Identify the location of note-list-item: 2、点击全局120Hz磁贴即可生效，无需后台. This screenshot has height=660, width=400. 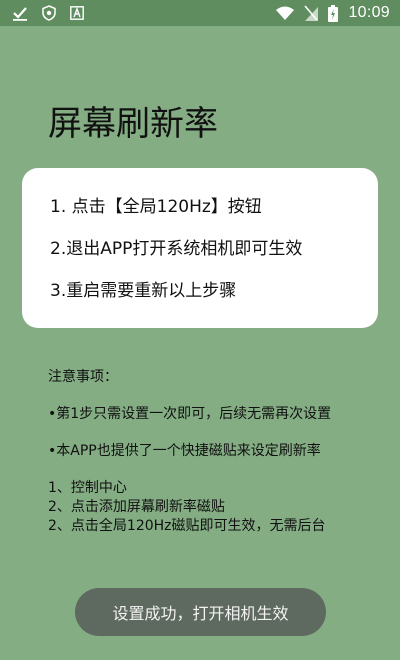
(187, 526).